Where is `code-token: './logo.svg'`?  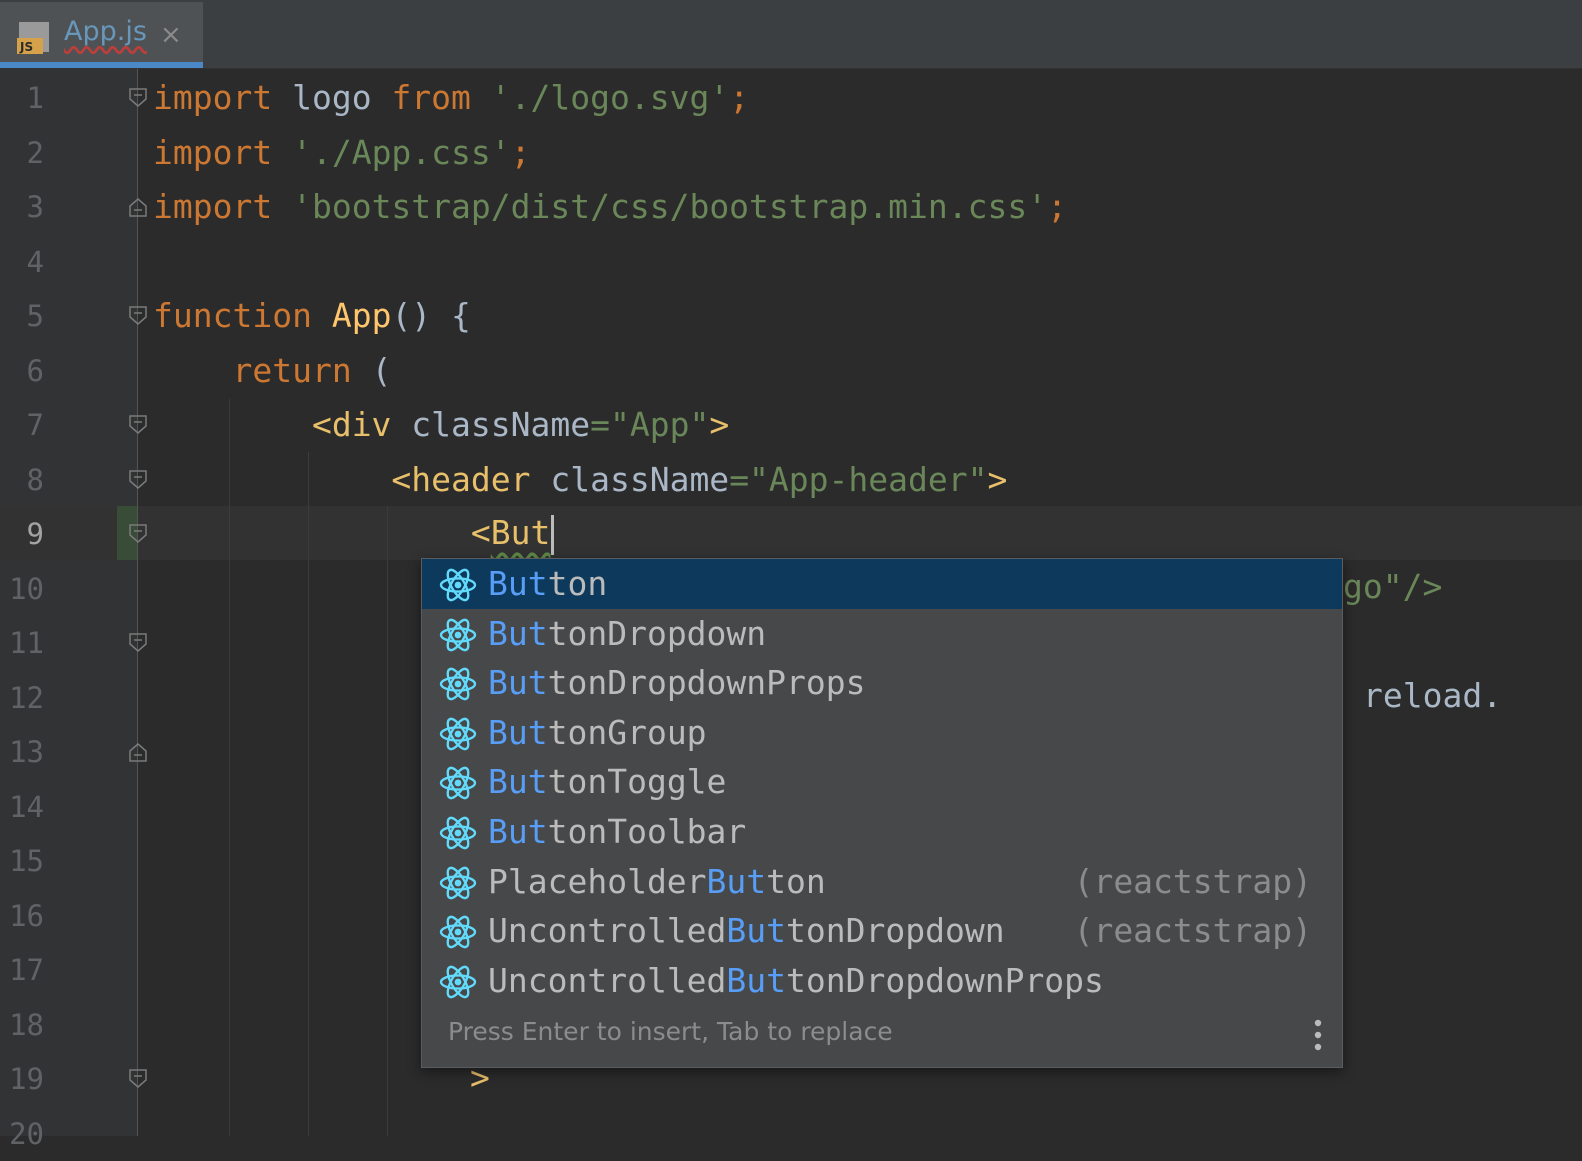
code-token: './logo.svg' is located at coordinates (610, 97).